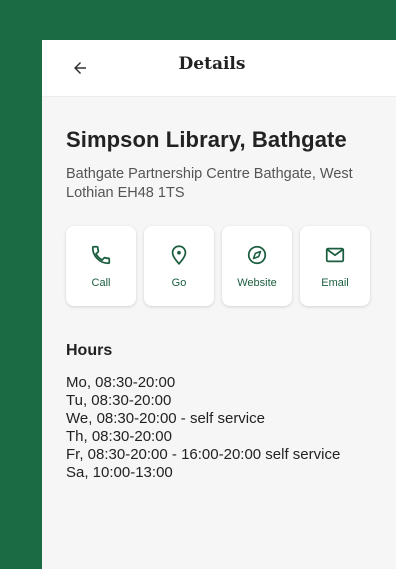 Image resolution: width=396 pixels, height=569 pixels. I want to click on mail-icon, so click(335, 255).